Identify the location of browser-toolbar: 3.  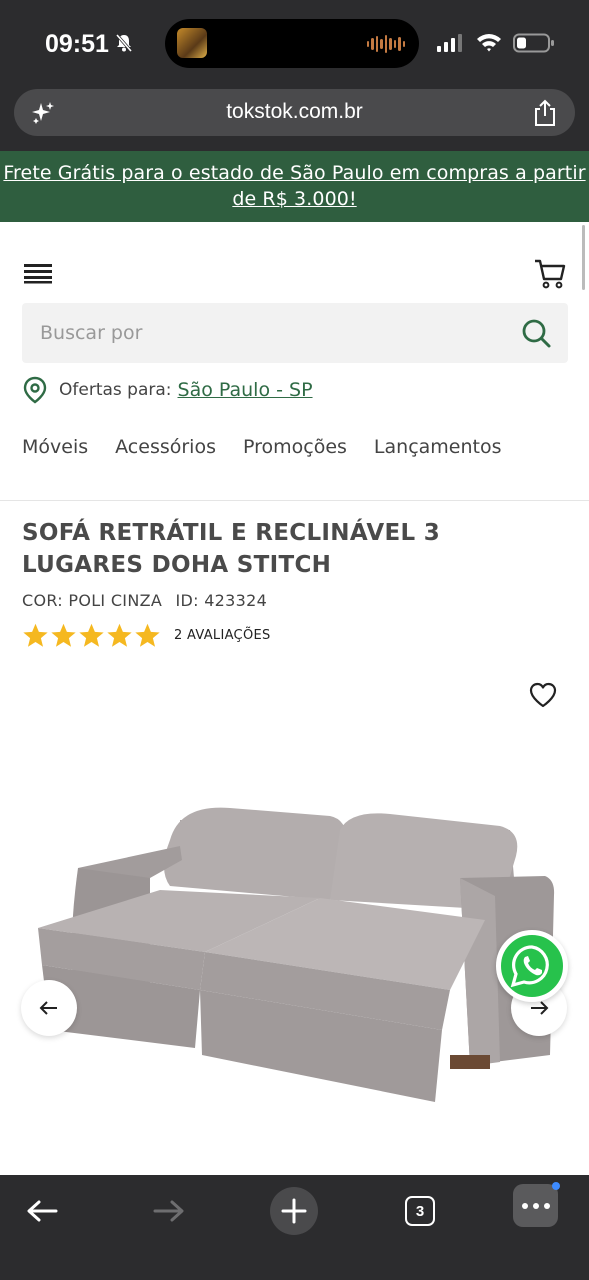
(294, 1227).